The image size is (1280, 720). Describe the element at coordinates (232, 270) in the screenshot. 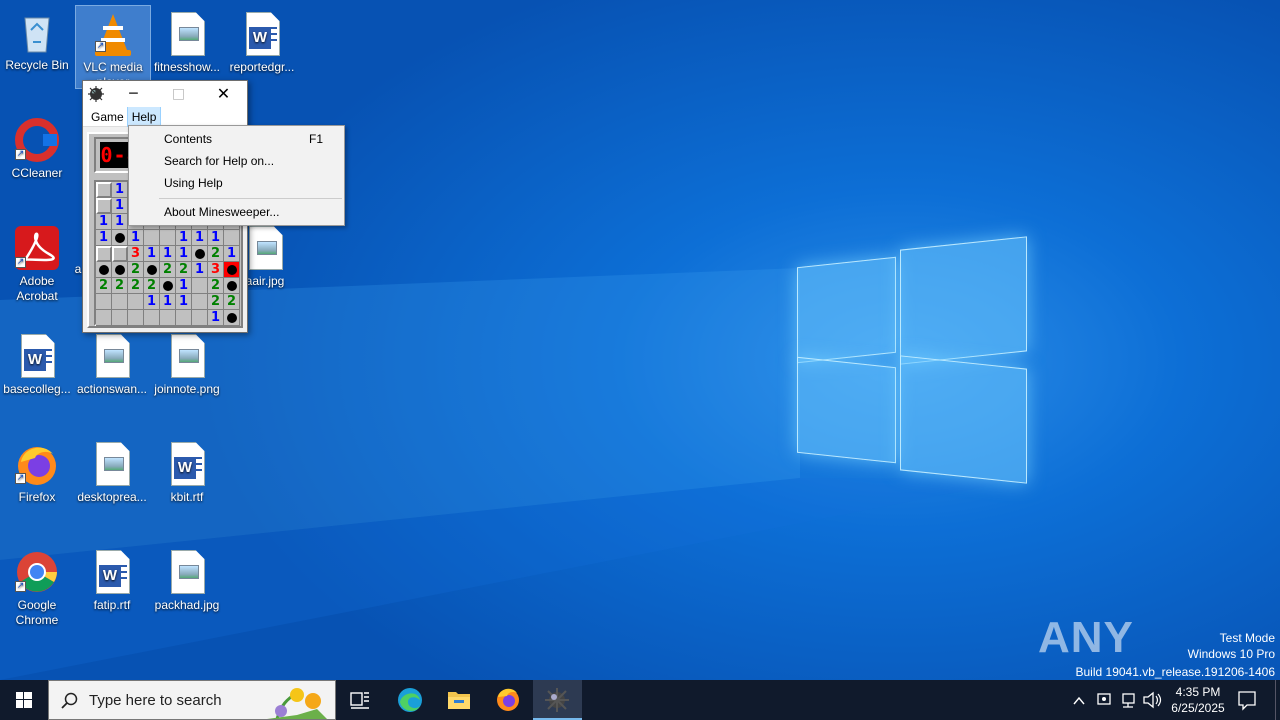

I see `exploded-mine-cell` at that location.